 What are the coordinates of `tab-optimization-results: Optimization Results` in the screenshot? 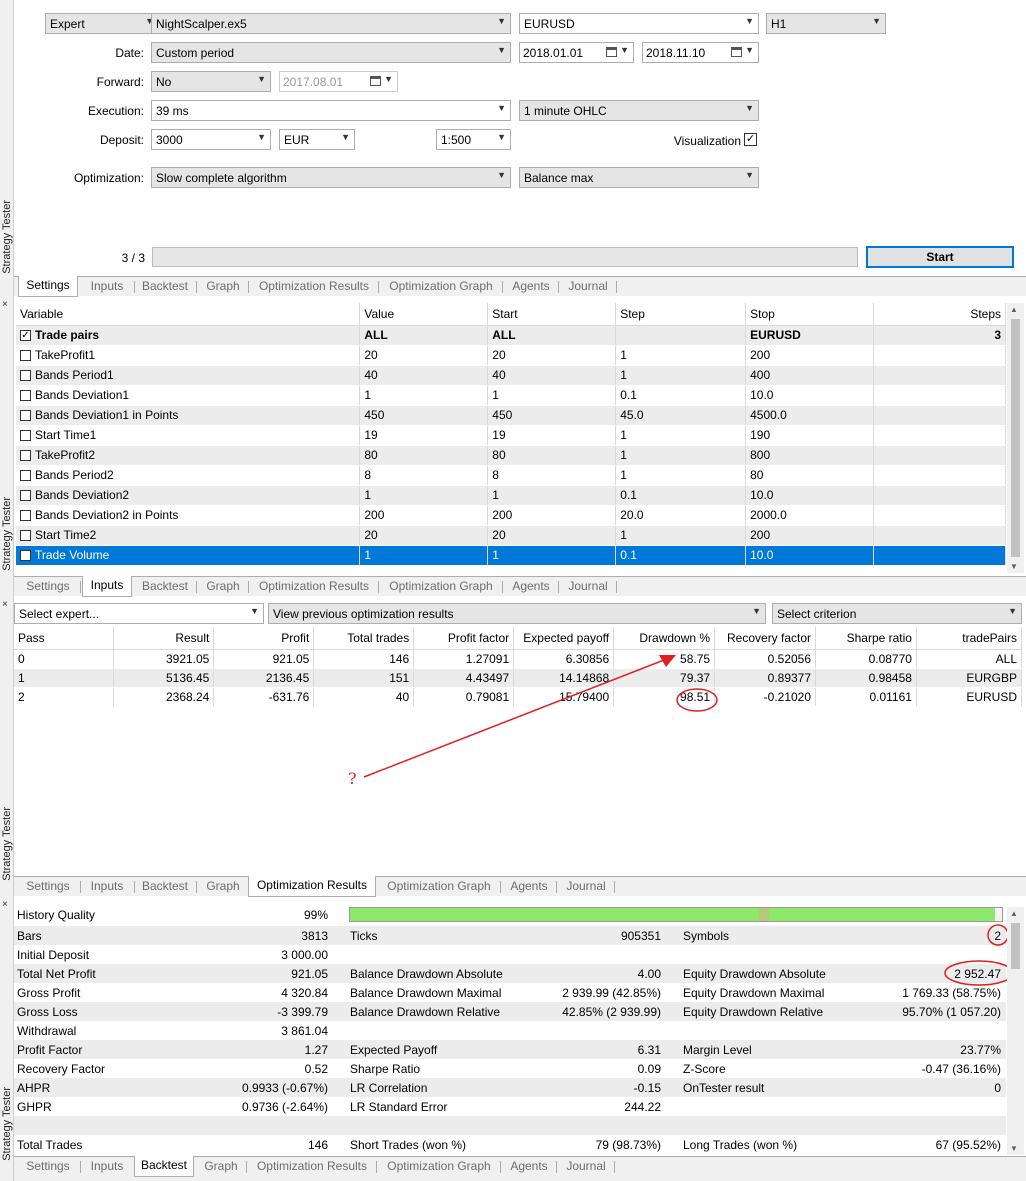 It's located at (312, 886).